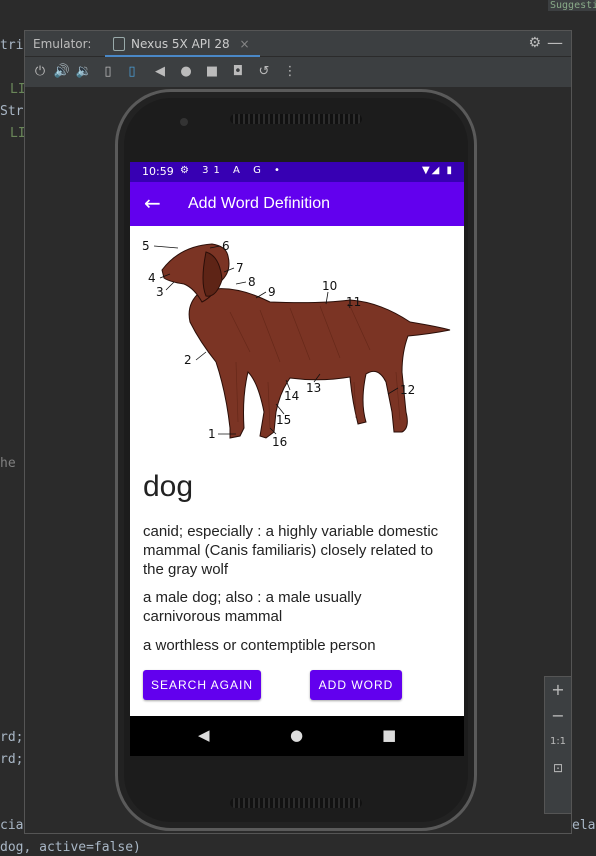 The image size is (596, 856). I want to click on minimize-icon: —, so click(555, 42).